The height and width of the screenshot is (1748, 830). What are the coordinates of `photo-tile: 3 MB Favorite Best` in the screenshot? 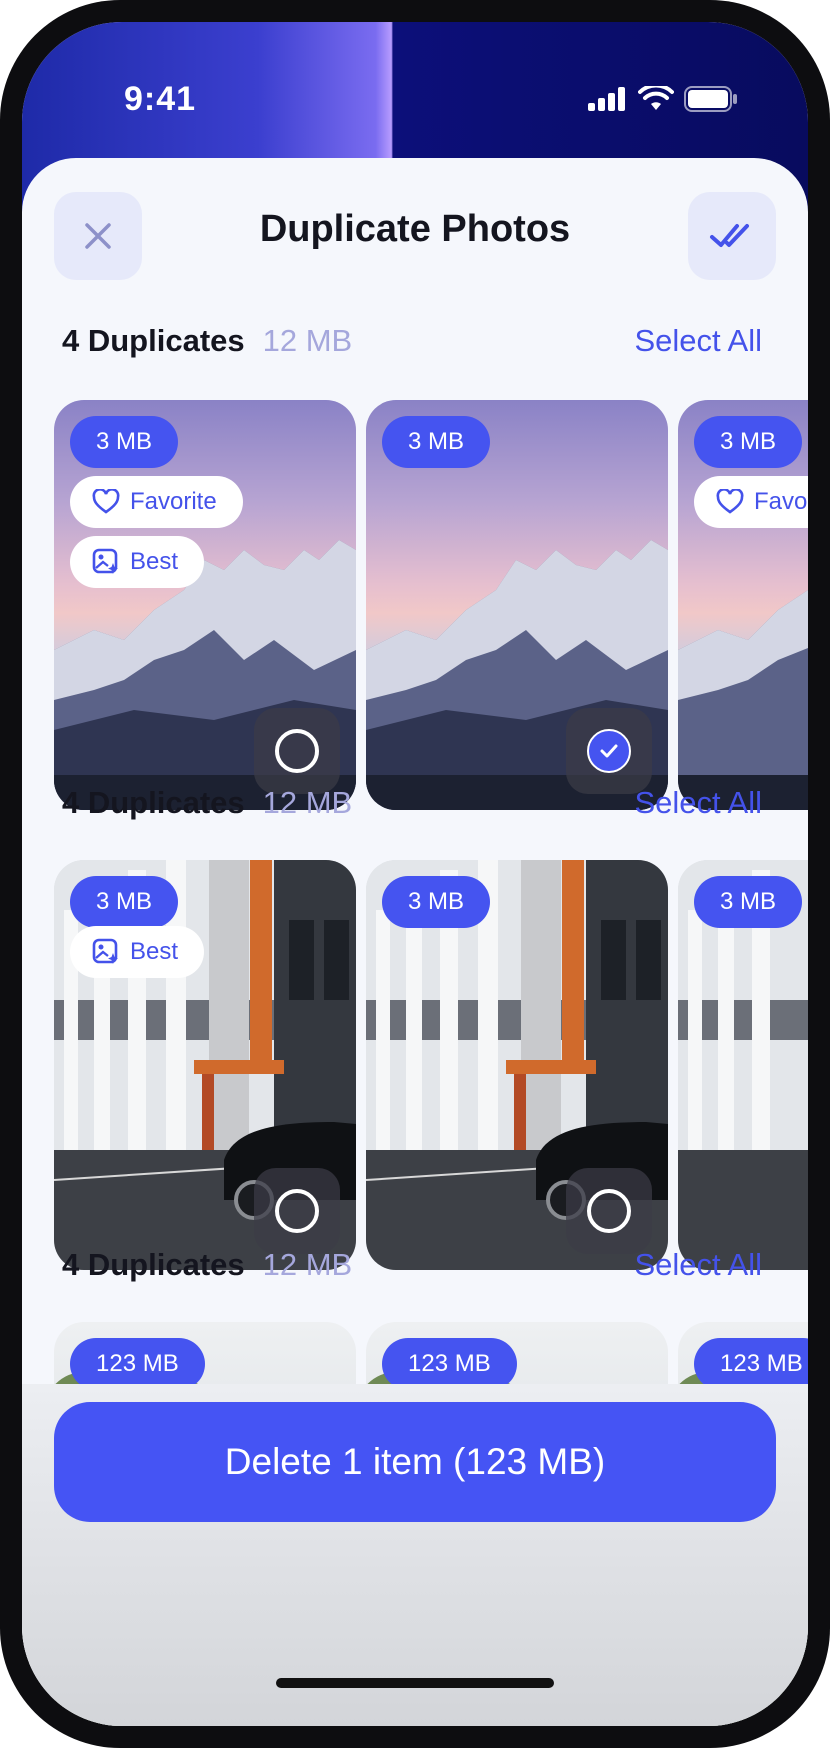 It's located at (205, 605).